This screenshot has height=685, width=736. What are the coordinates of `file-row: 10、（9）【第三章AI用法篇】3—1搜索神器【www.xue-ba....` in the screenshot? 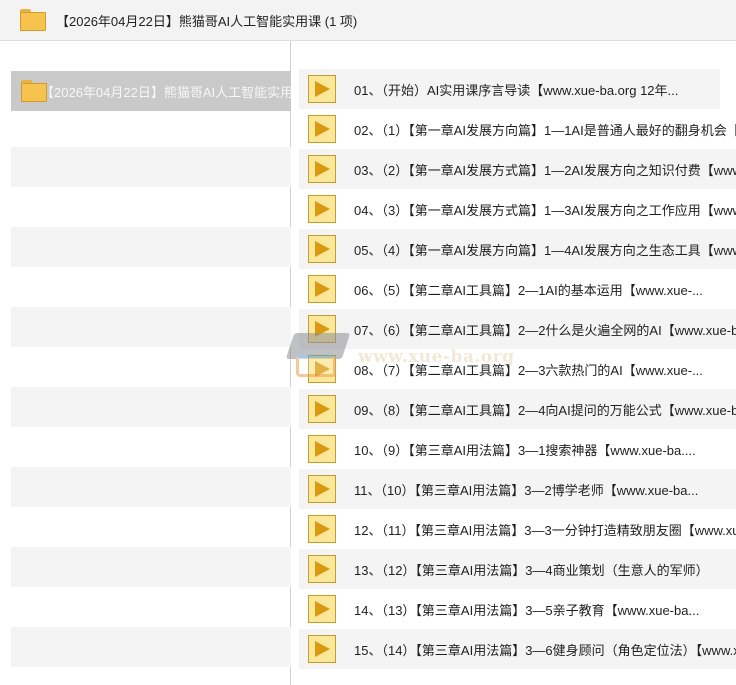 It's located at (517, 449).